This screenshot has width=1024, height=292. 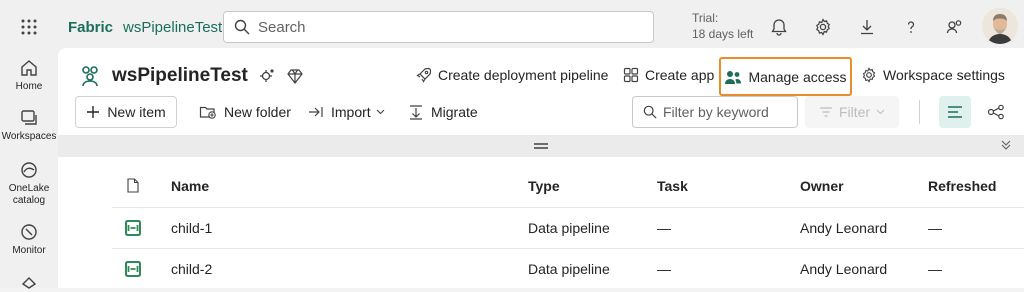 I want to click on new-folder-icon, so click(x=207, y=112).